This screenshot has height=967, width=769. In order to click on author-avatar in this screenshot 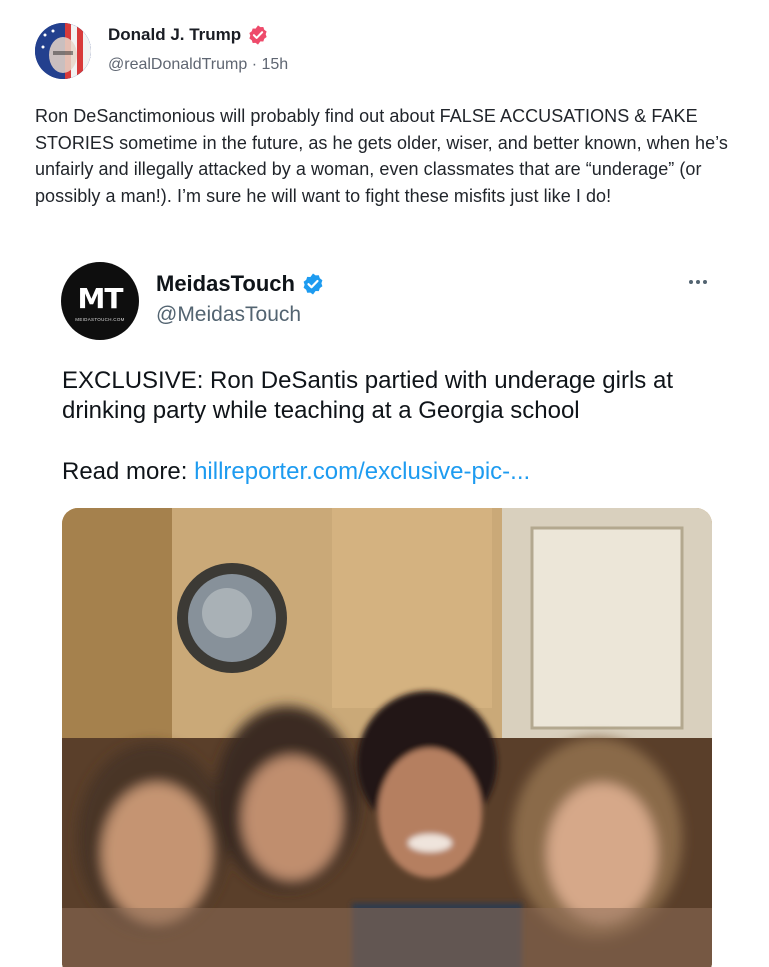, I will do `click(63, 51)`.